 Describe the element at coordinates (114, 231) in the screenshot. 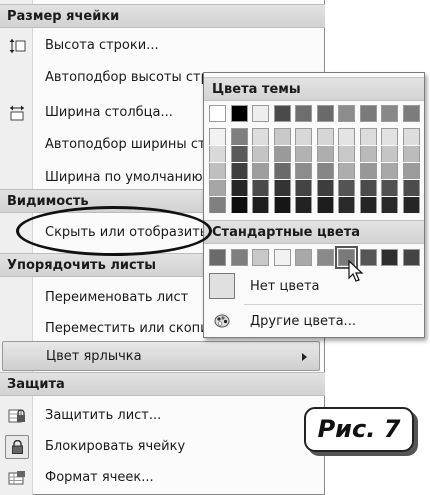

I see `highlight-ellipse` at that location.